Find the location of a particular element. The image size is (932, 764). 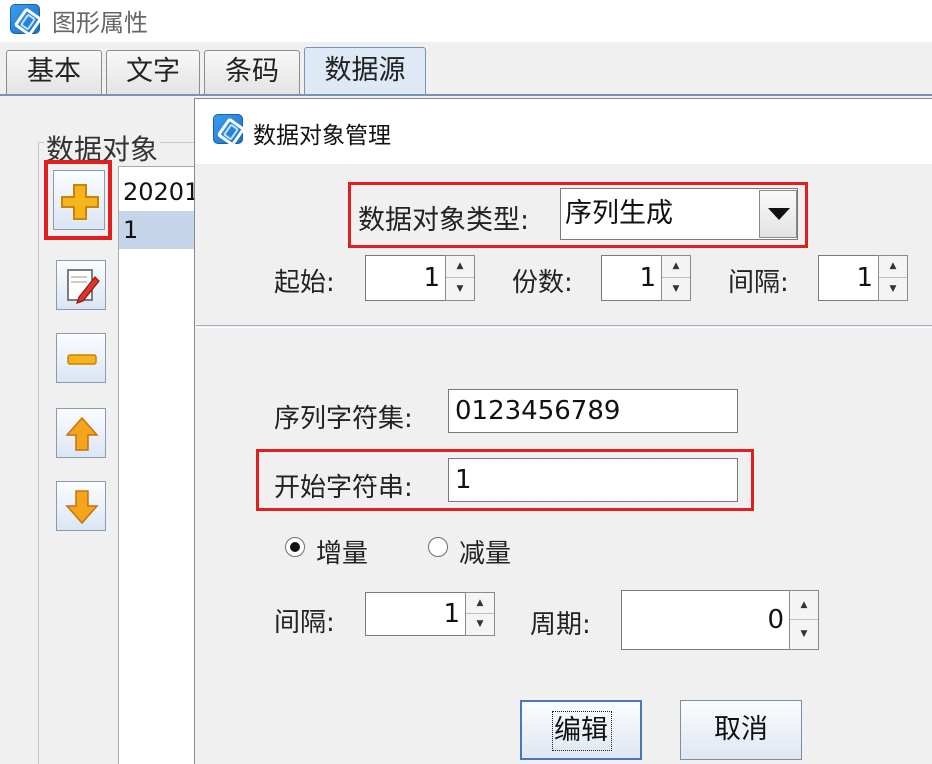

start-stepper: ▲ ▼ is located at coordinates (460, 278).